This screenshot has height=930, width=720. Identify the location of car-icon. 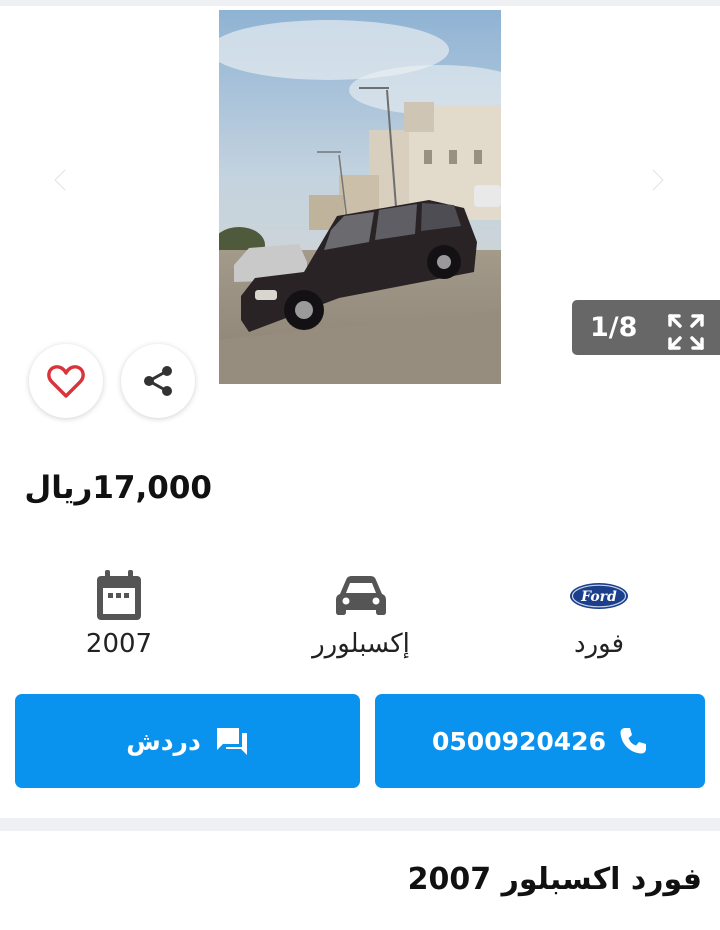
(361, 595).